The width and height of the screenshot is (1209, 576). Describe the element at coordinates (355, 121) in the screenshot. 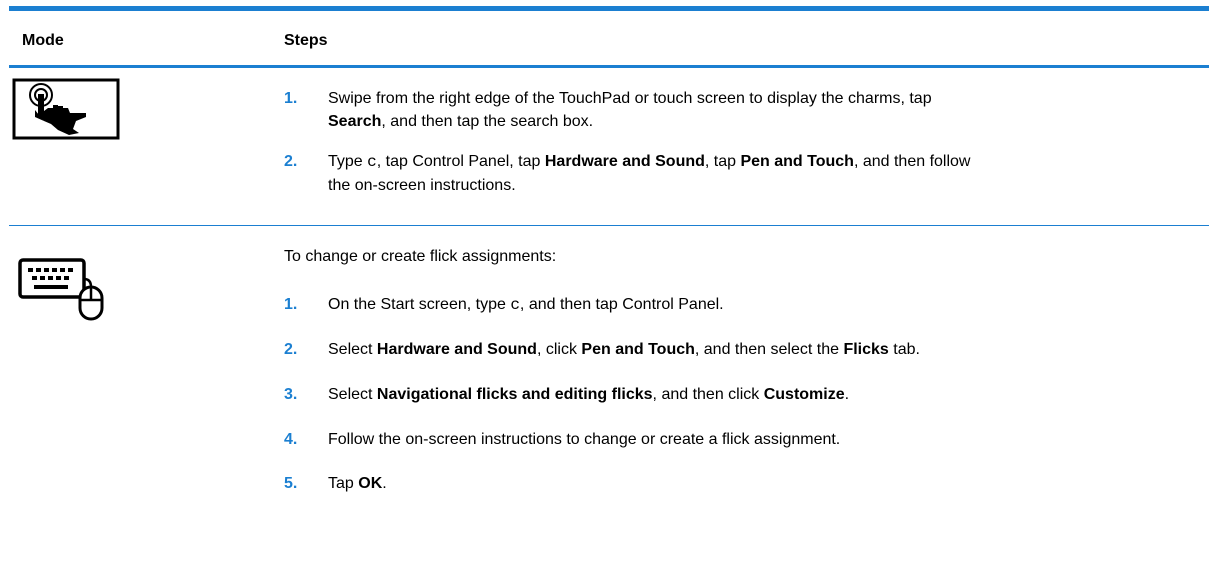

I see `search-label: Search` at that location.